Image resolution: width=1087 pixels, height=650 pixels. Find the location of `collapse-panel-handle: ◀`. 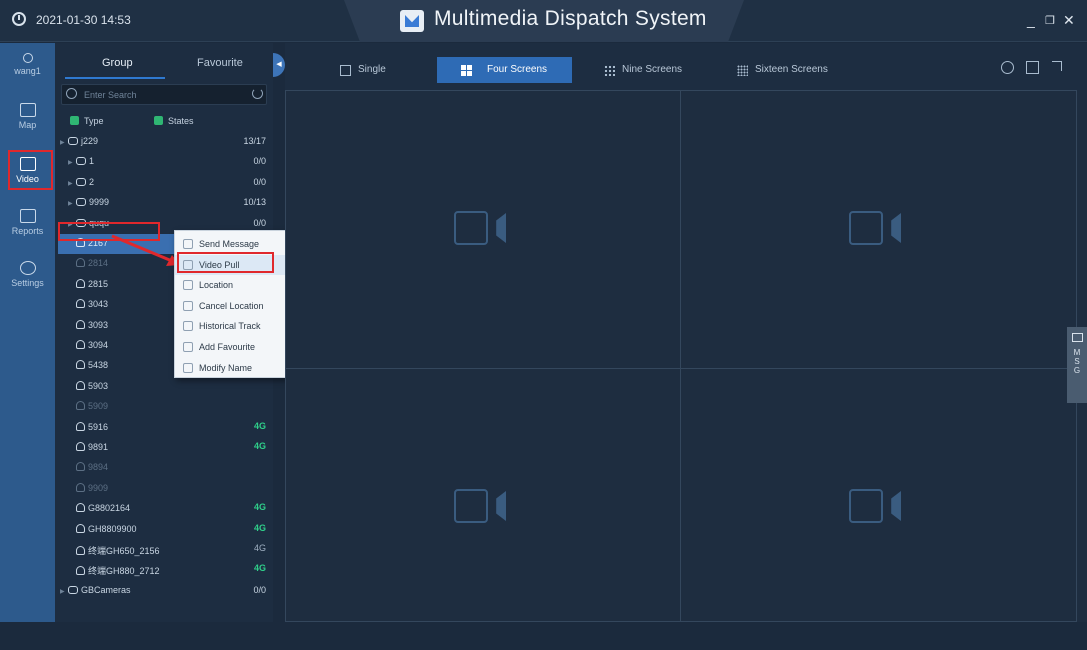

collapse-panel-handle: ◀ is located at coordinates (279, 65).